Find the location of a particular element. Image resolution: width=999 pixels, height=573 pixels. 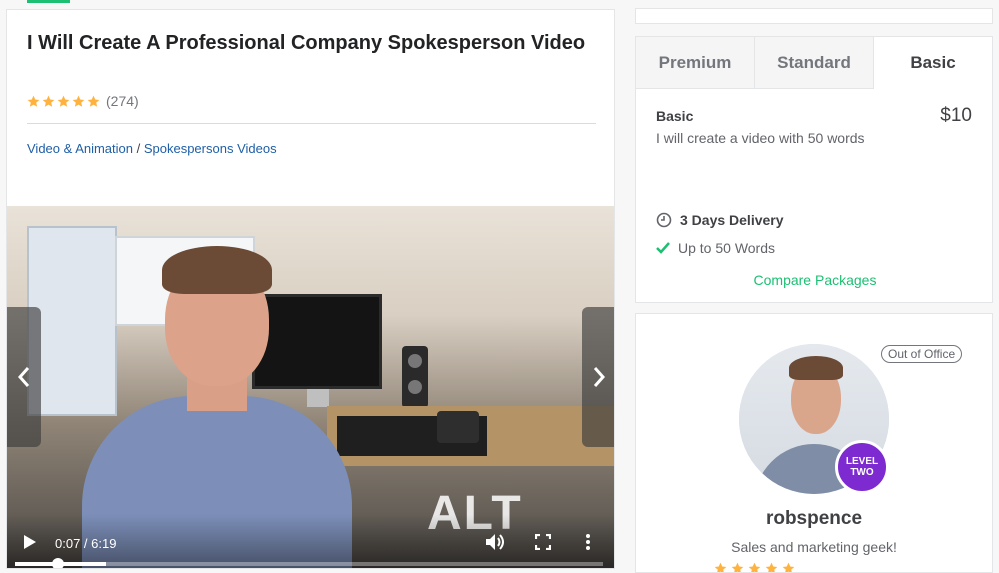

gallery-next-button is located at coordinates (598, 377).